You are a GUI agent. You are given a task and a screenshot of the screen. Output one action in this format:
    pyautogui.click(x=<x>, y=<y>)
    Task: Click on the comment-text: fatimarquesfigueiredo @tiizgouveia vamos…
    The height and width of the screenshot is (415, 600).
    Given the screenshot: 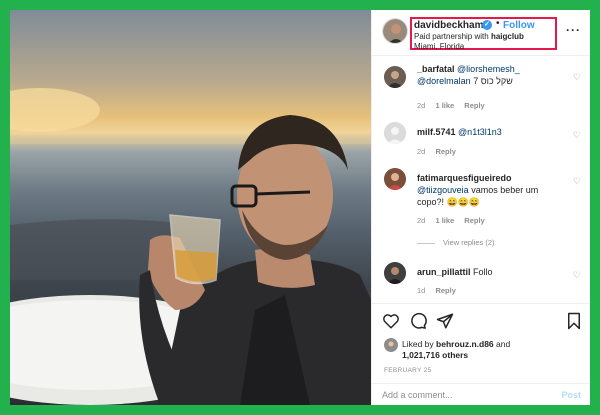 What is the action you would take?
    pyautogui.click(x=492, y=190)
    